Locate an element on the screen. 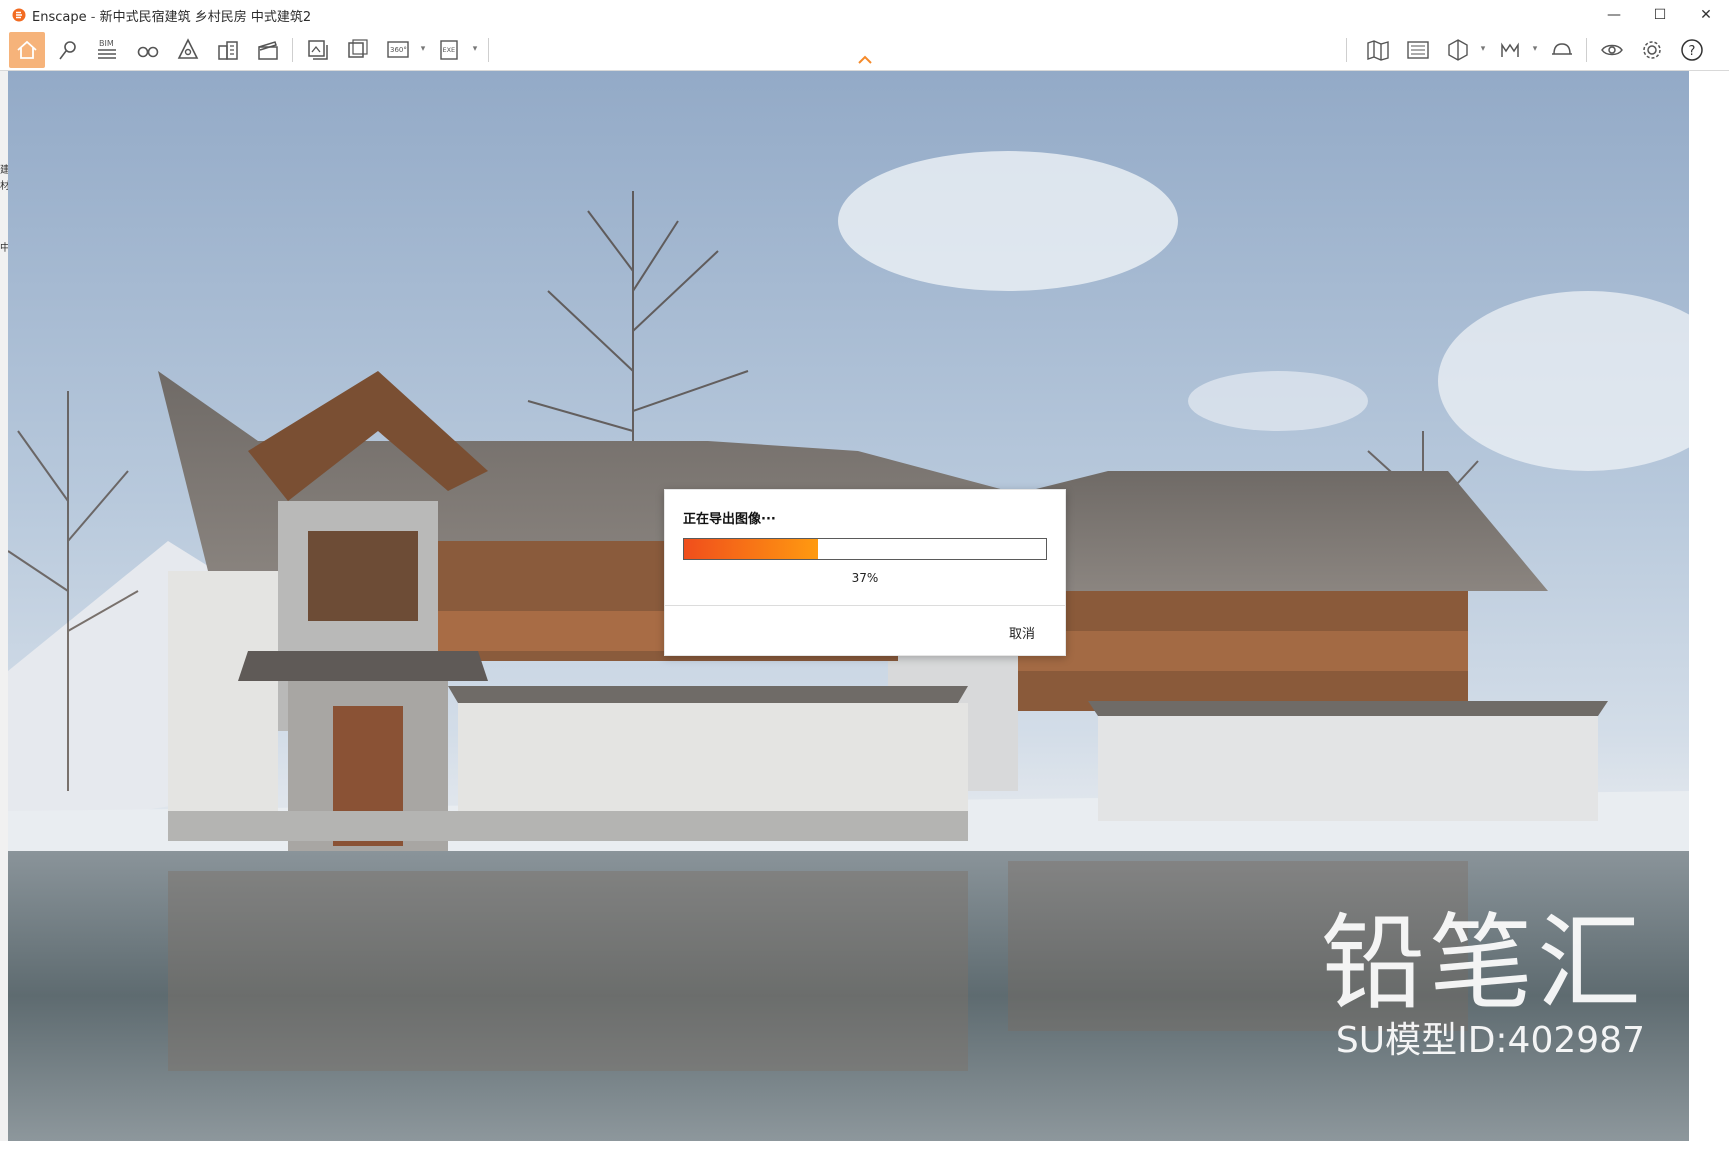  progress-bar is located at coordinates (865, 549).